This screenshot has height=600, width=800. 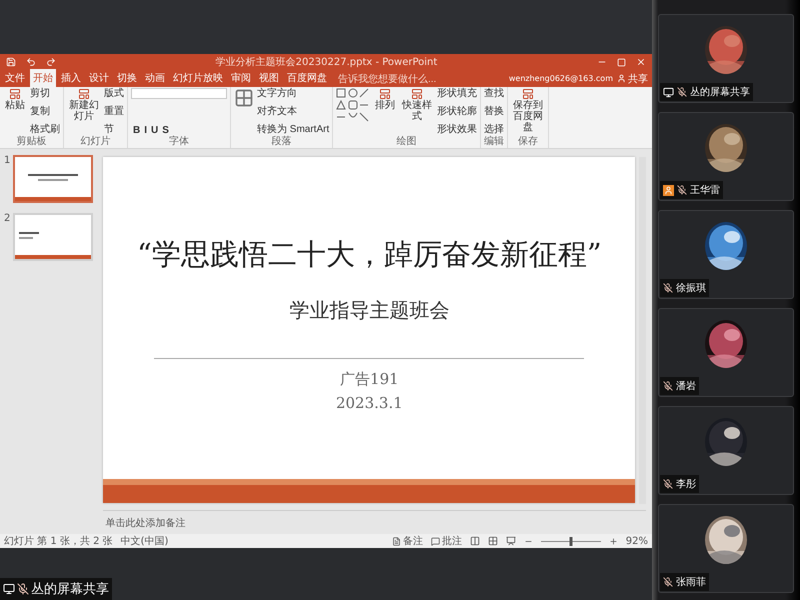 What do you see at coordinates (45, 94) in the screenshot?
I see `ribbon-button: 剪切` at bounding box center [45, 94].